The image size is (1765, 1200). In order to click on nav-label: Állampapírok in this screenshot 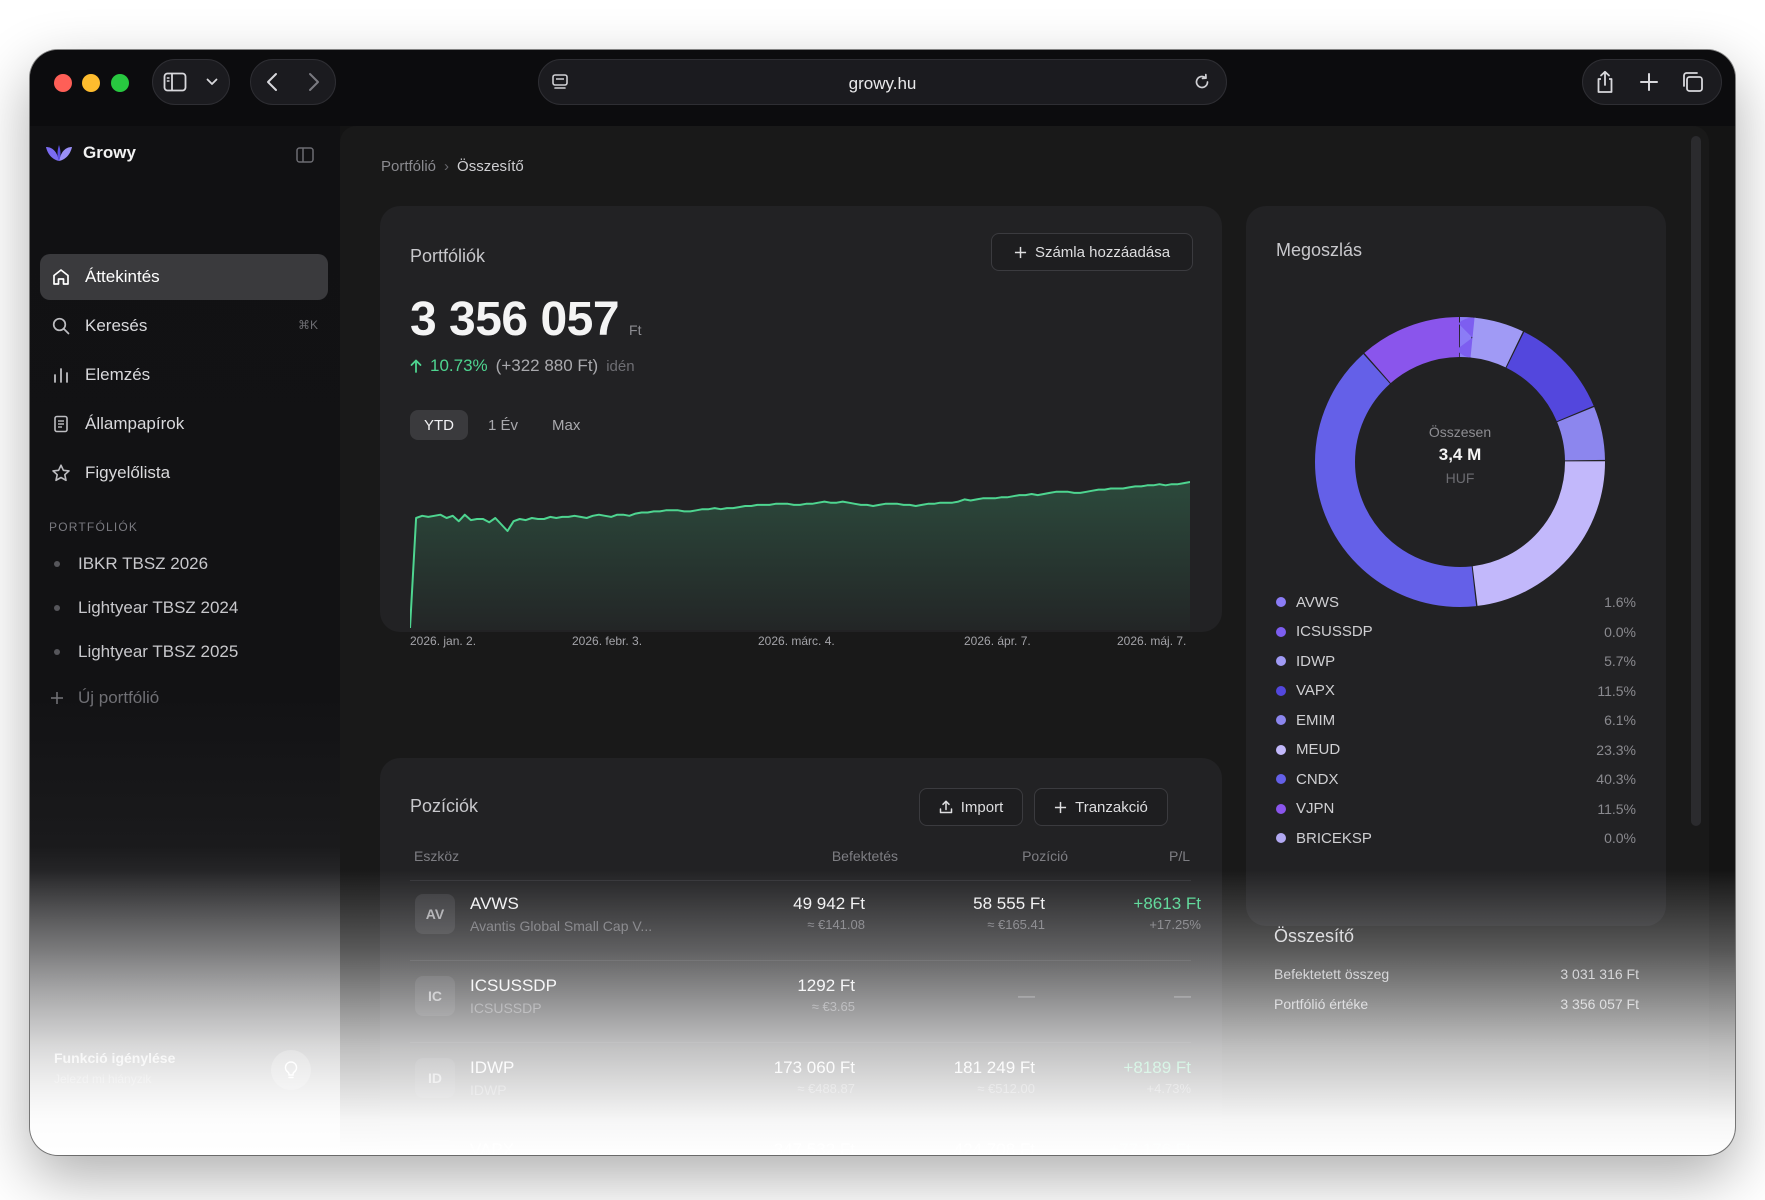, I will do `click(135, 423)`.